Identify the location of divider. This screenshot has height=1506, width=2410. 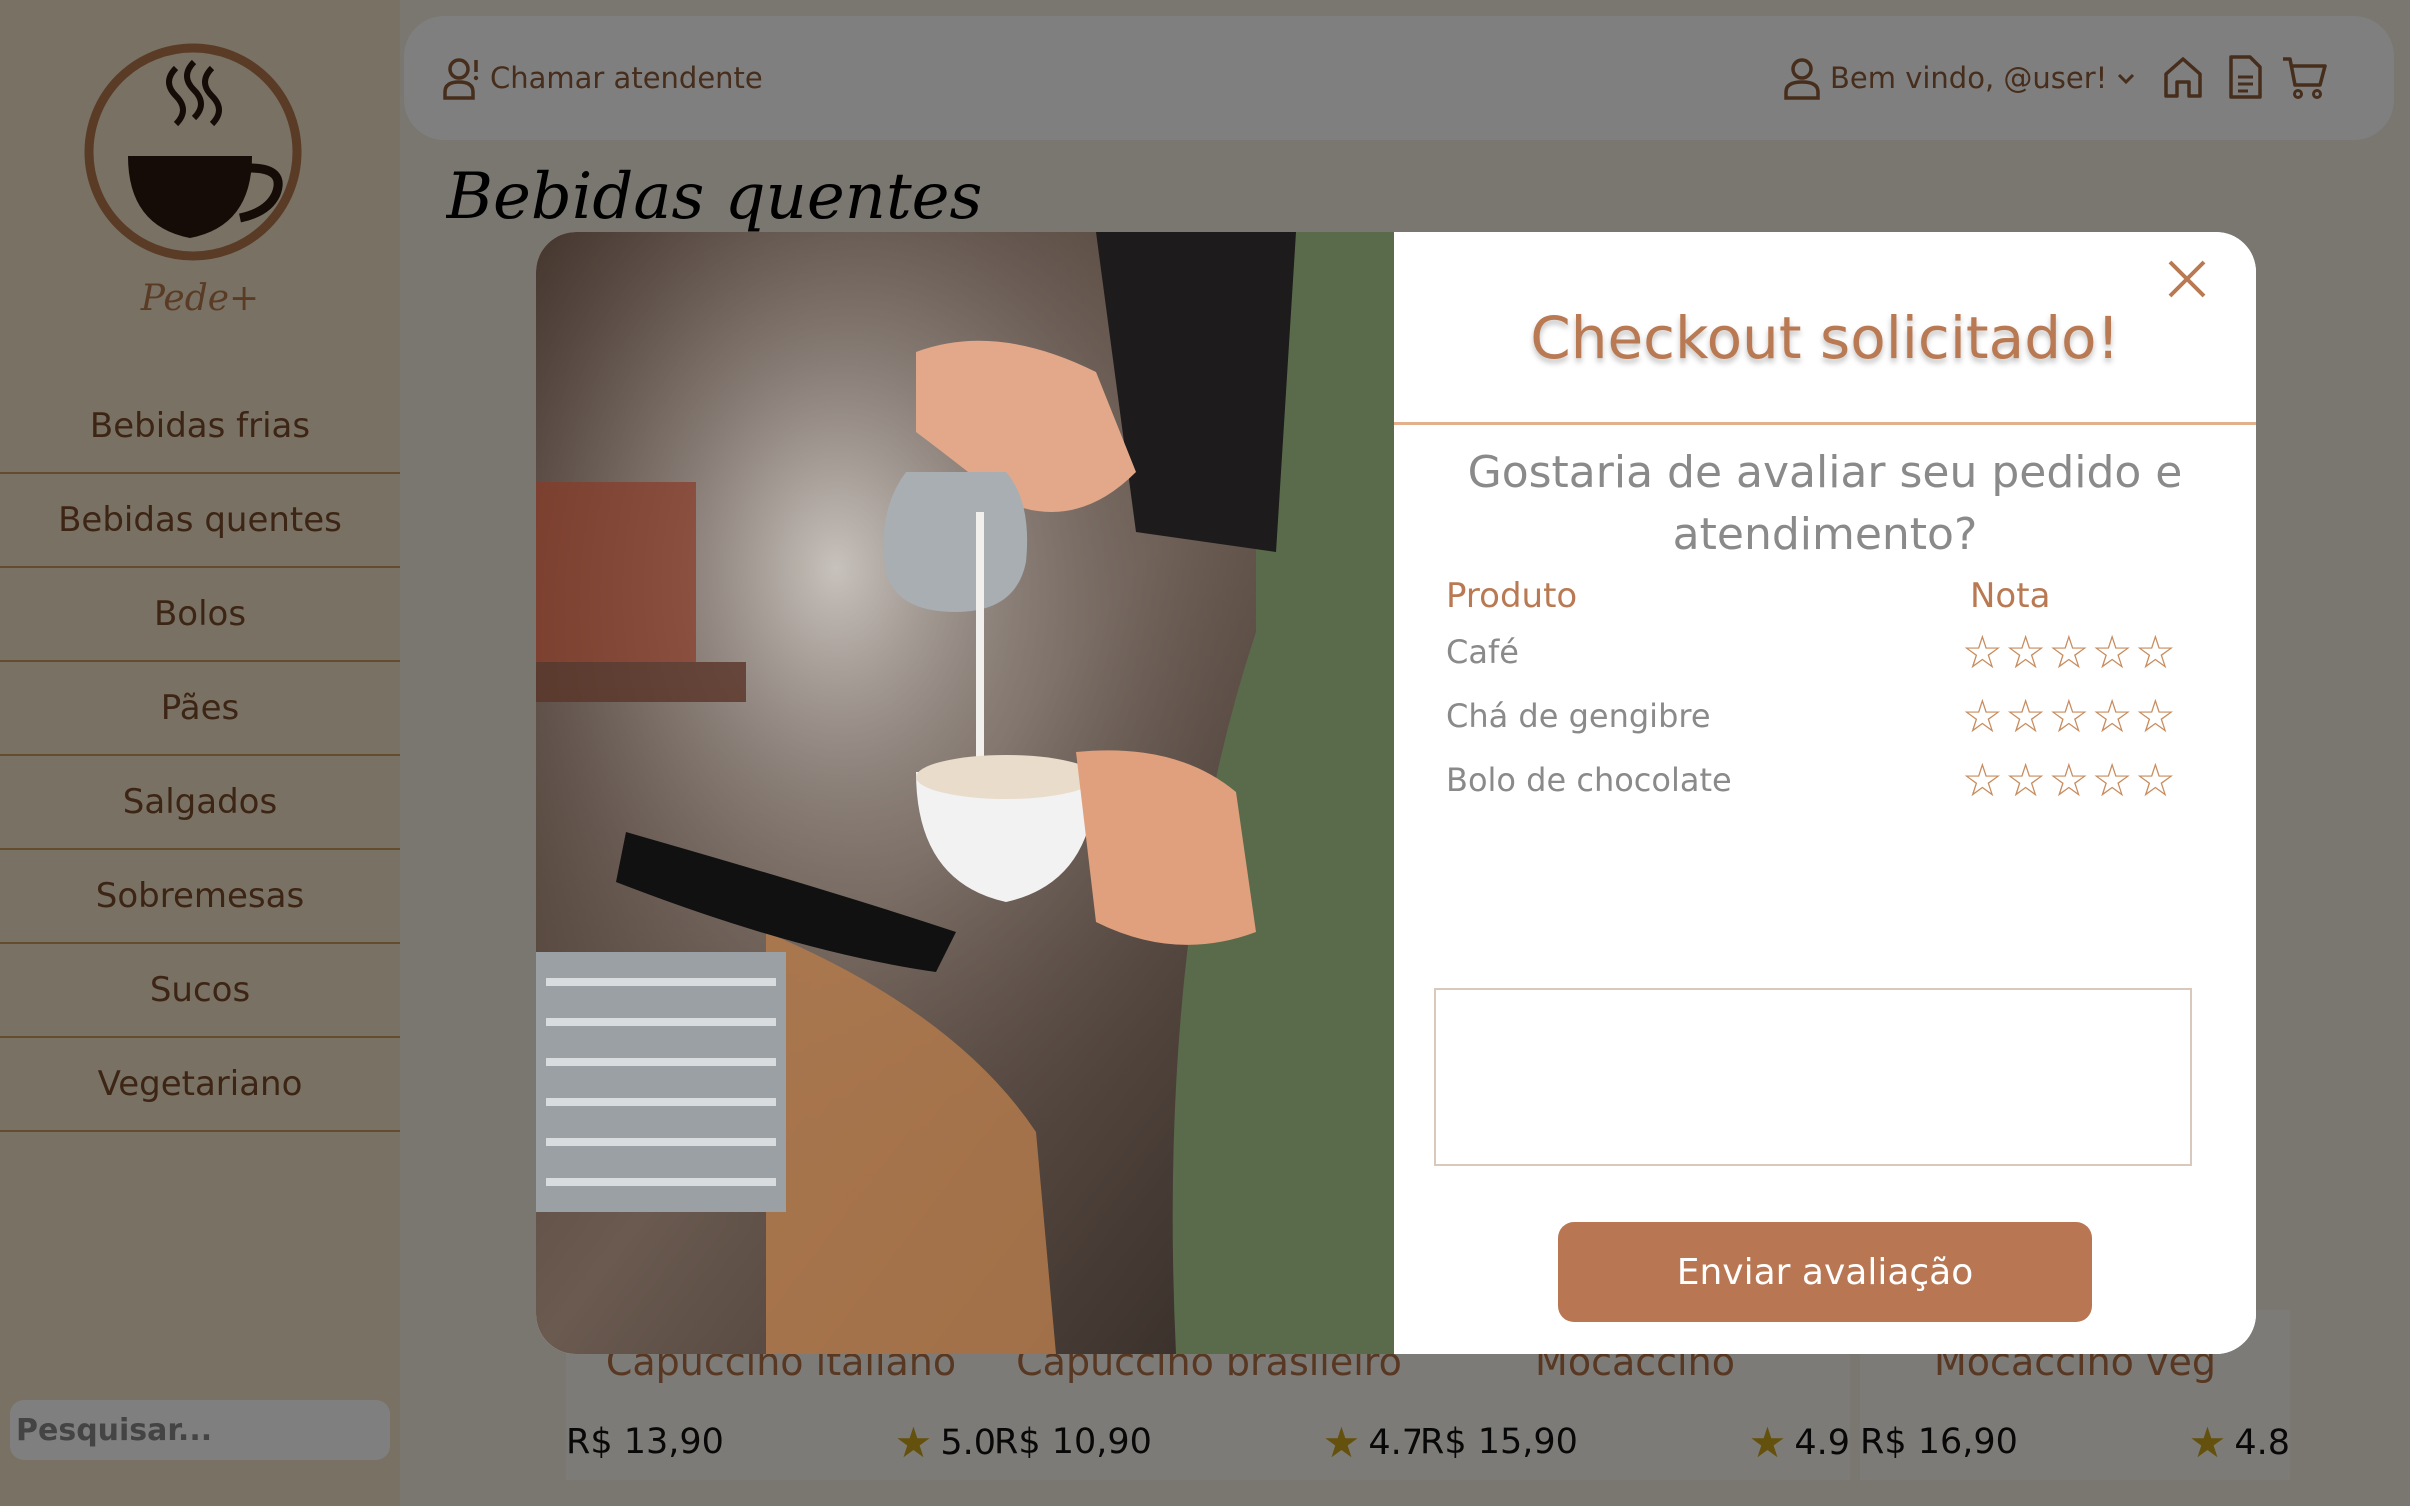
(1825, 423).